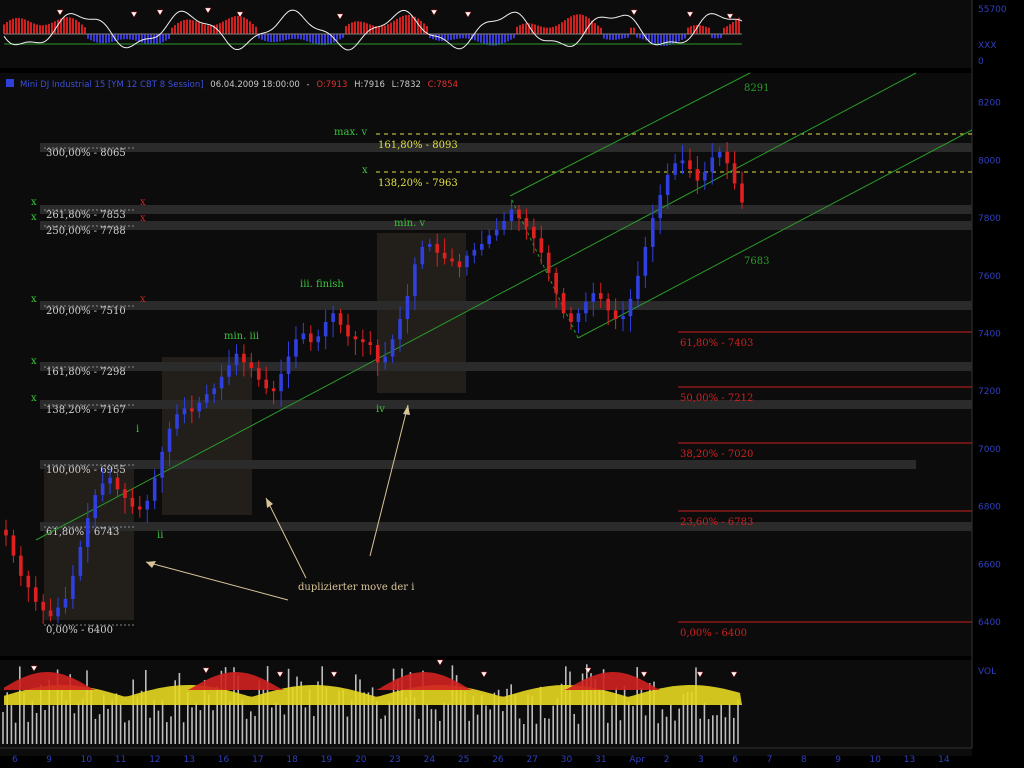 Image resolution: width=1024 pixels, height=768 pixels. Describe the element at coordinates (241, 336) in the screenshot. I see `wave-label: min. iii` at that location.